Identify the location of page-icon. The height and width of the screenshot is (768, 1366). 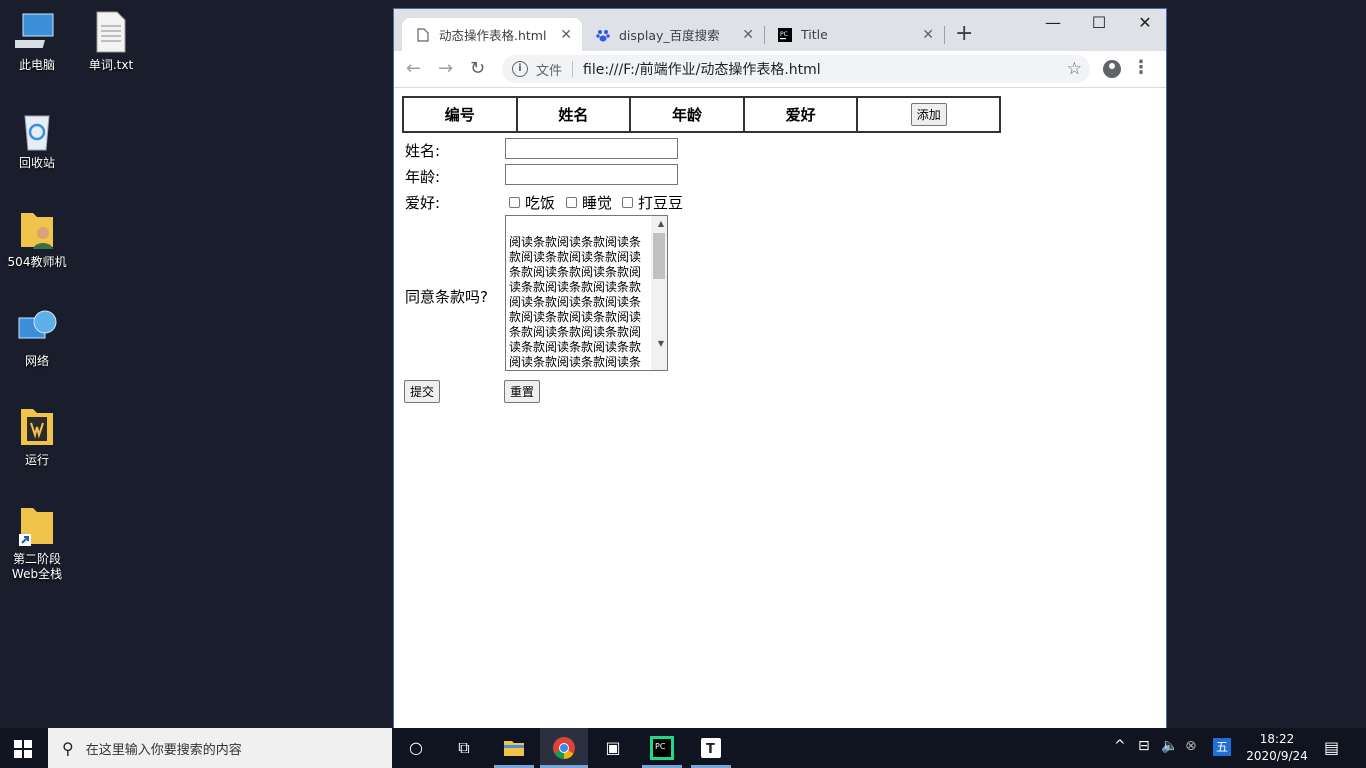
(423, 34).